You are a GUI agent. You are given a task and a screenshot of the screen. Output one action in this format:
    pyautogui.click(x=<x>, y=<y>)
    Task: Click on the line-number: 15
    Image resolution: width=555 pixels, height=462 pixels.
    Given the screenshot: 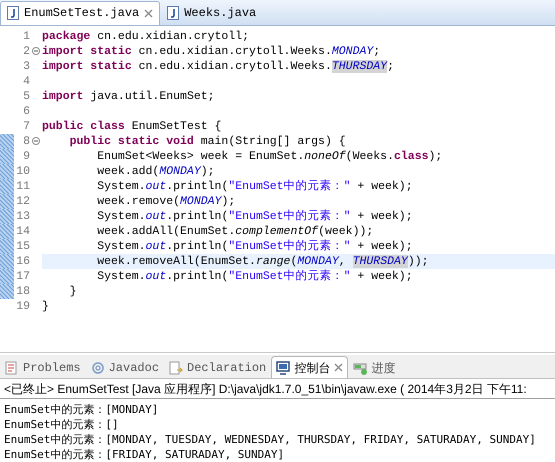 What is the action you would take?
    pyautogui.click(x=22, y=246)
    